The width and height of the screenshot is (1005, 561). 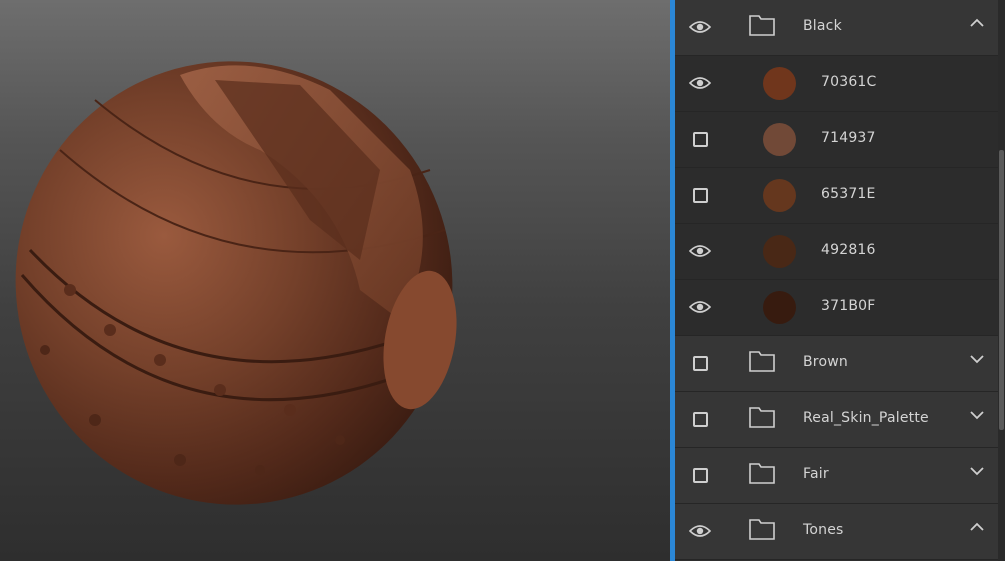 What do you see at coordinates (825, 362) in the screenshot?
I see `folder-label: Brown` at bounding box center [825, 362].